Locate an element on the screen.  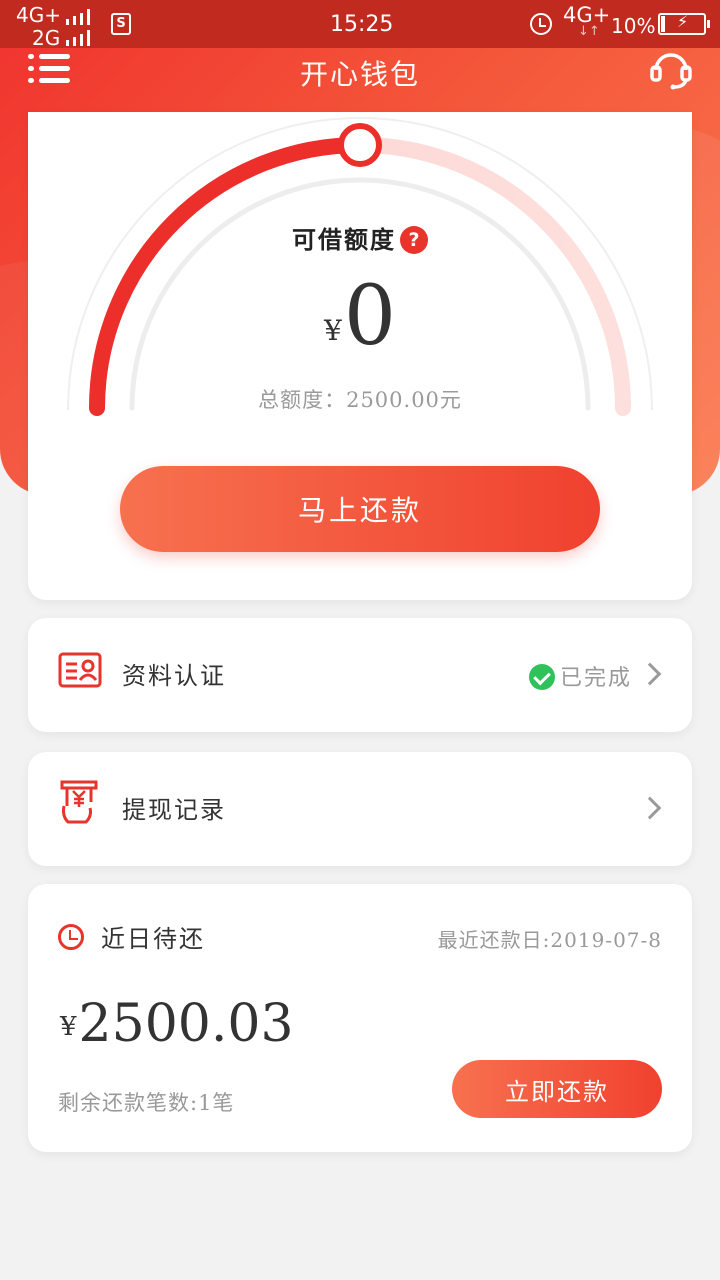
page-title: 开心钱包 is located at coordinates (359, 74).